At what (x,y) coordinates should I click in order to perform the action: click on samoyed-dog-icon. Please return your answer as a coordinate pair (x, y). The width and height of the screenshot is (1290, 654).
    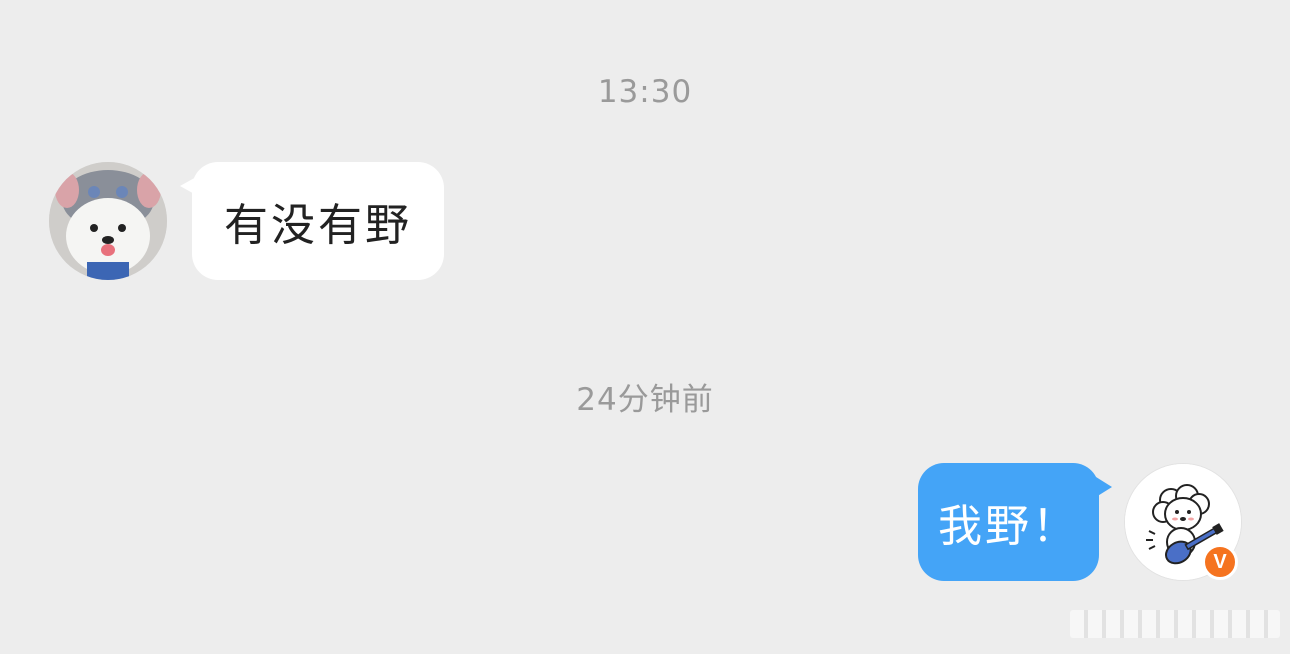
    Looking at the image, I should click on (108, 221).